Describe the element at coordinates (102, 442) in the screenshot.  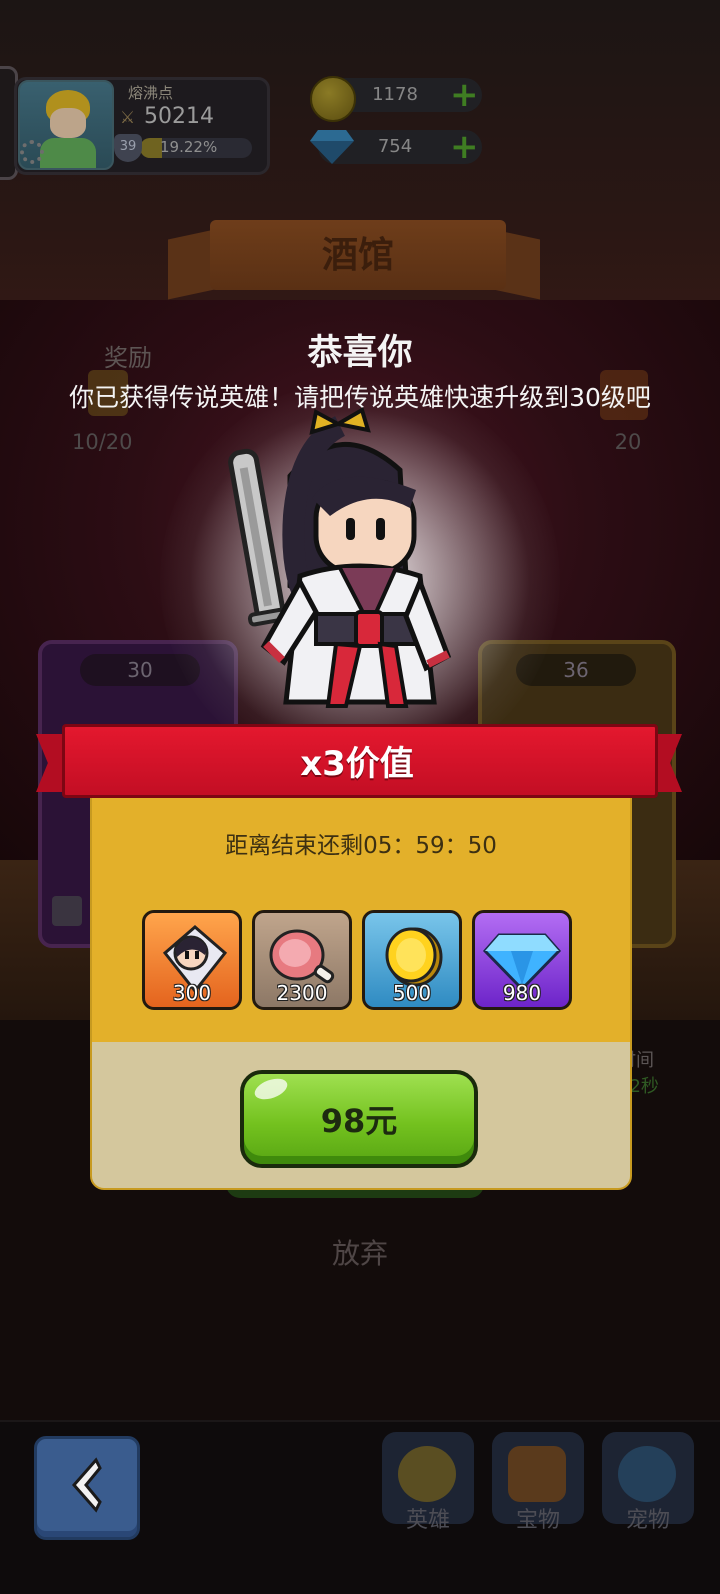
I see `reward-progress: 10/20` at that location.